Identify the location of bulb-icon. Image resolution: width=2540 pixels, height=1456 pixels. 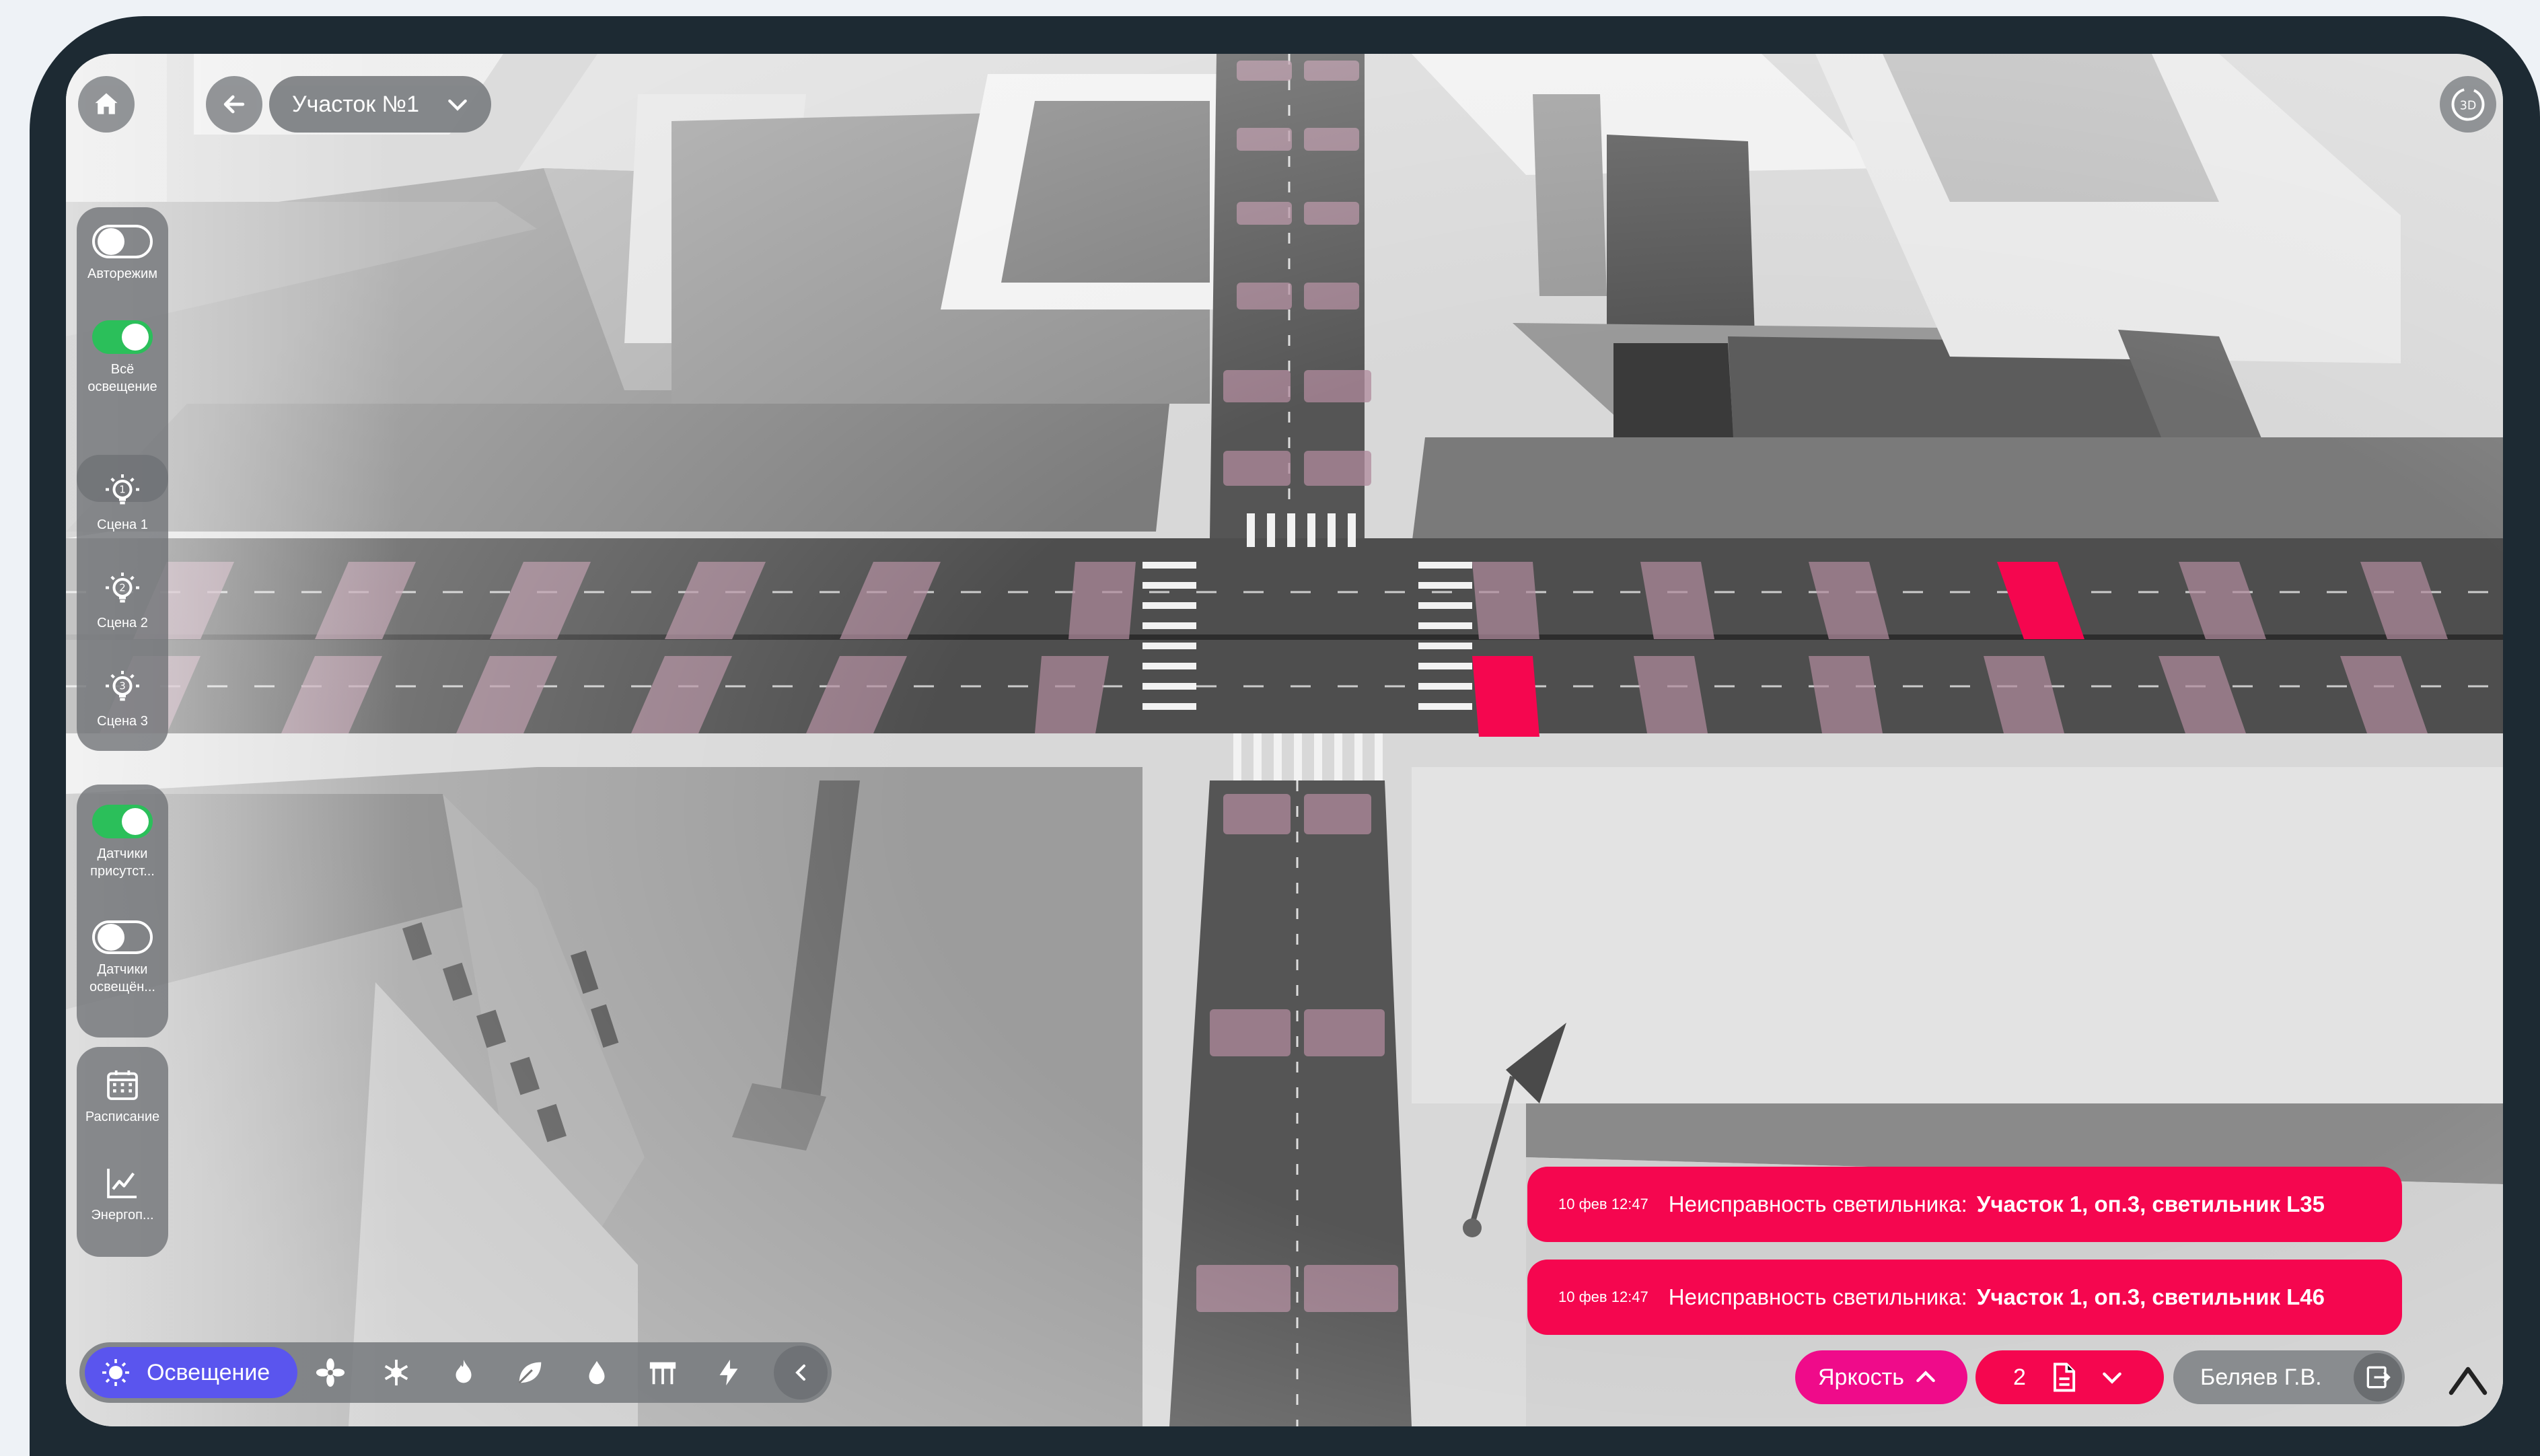
(115, 1372).